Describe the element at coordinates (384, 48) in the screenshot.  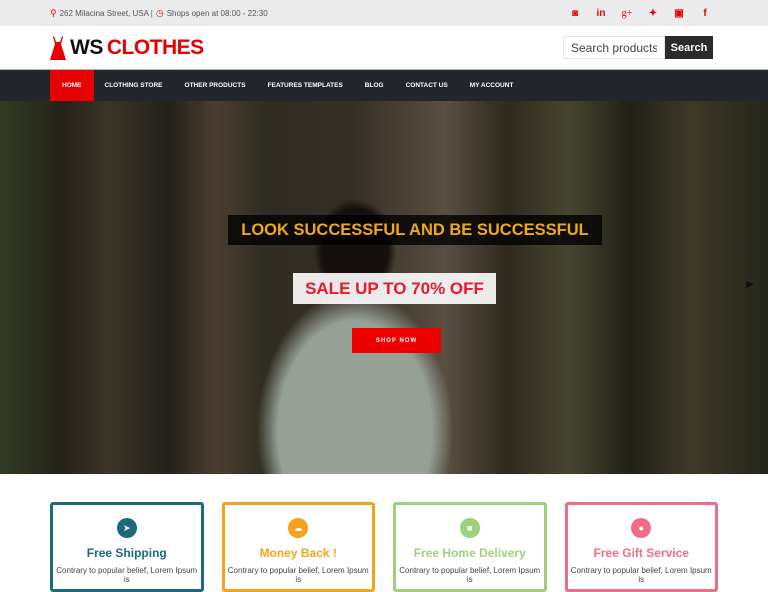
I see `site-header: WS CLOTHES Search` at that location.